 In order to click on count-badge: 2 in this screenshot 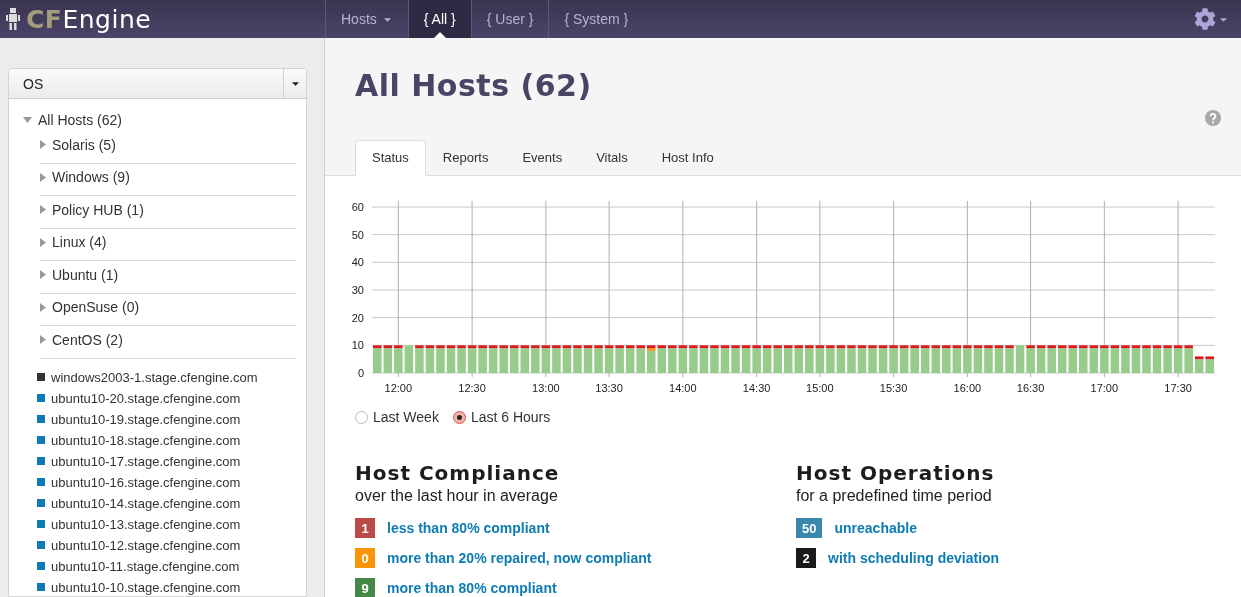, I will do `click(806, 558)`.